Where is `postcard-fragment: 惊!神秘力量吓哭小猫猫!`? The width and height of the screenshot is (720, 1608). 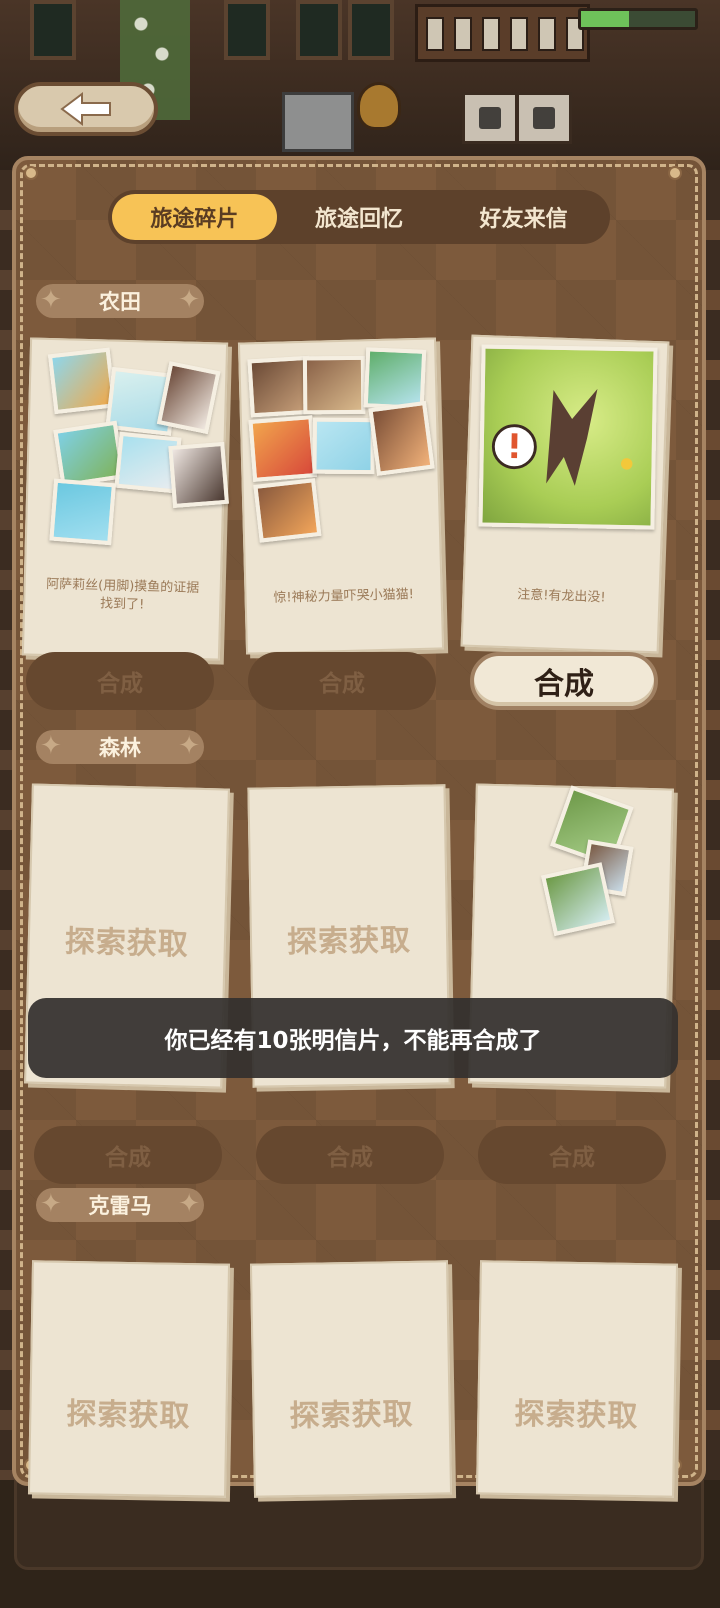 postcard-fragment: 惊!神秘力量吓哭小猫猫! is located at coordinates (341, 496).